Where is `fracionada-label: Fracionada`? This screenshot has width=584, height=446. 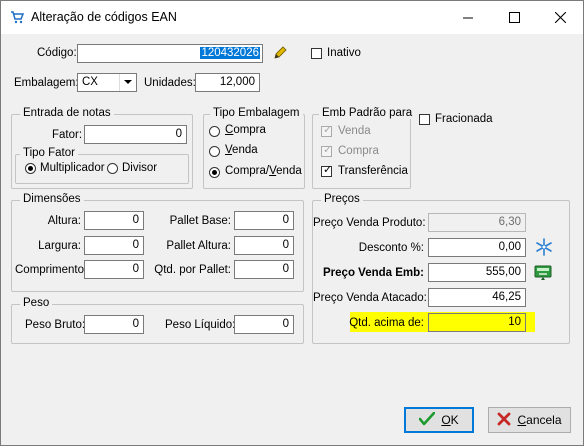 fracionada-label: Fracionada is located at coordinates (464, 119).